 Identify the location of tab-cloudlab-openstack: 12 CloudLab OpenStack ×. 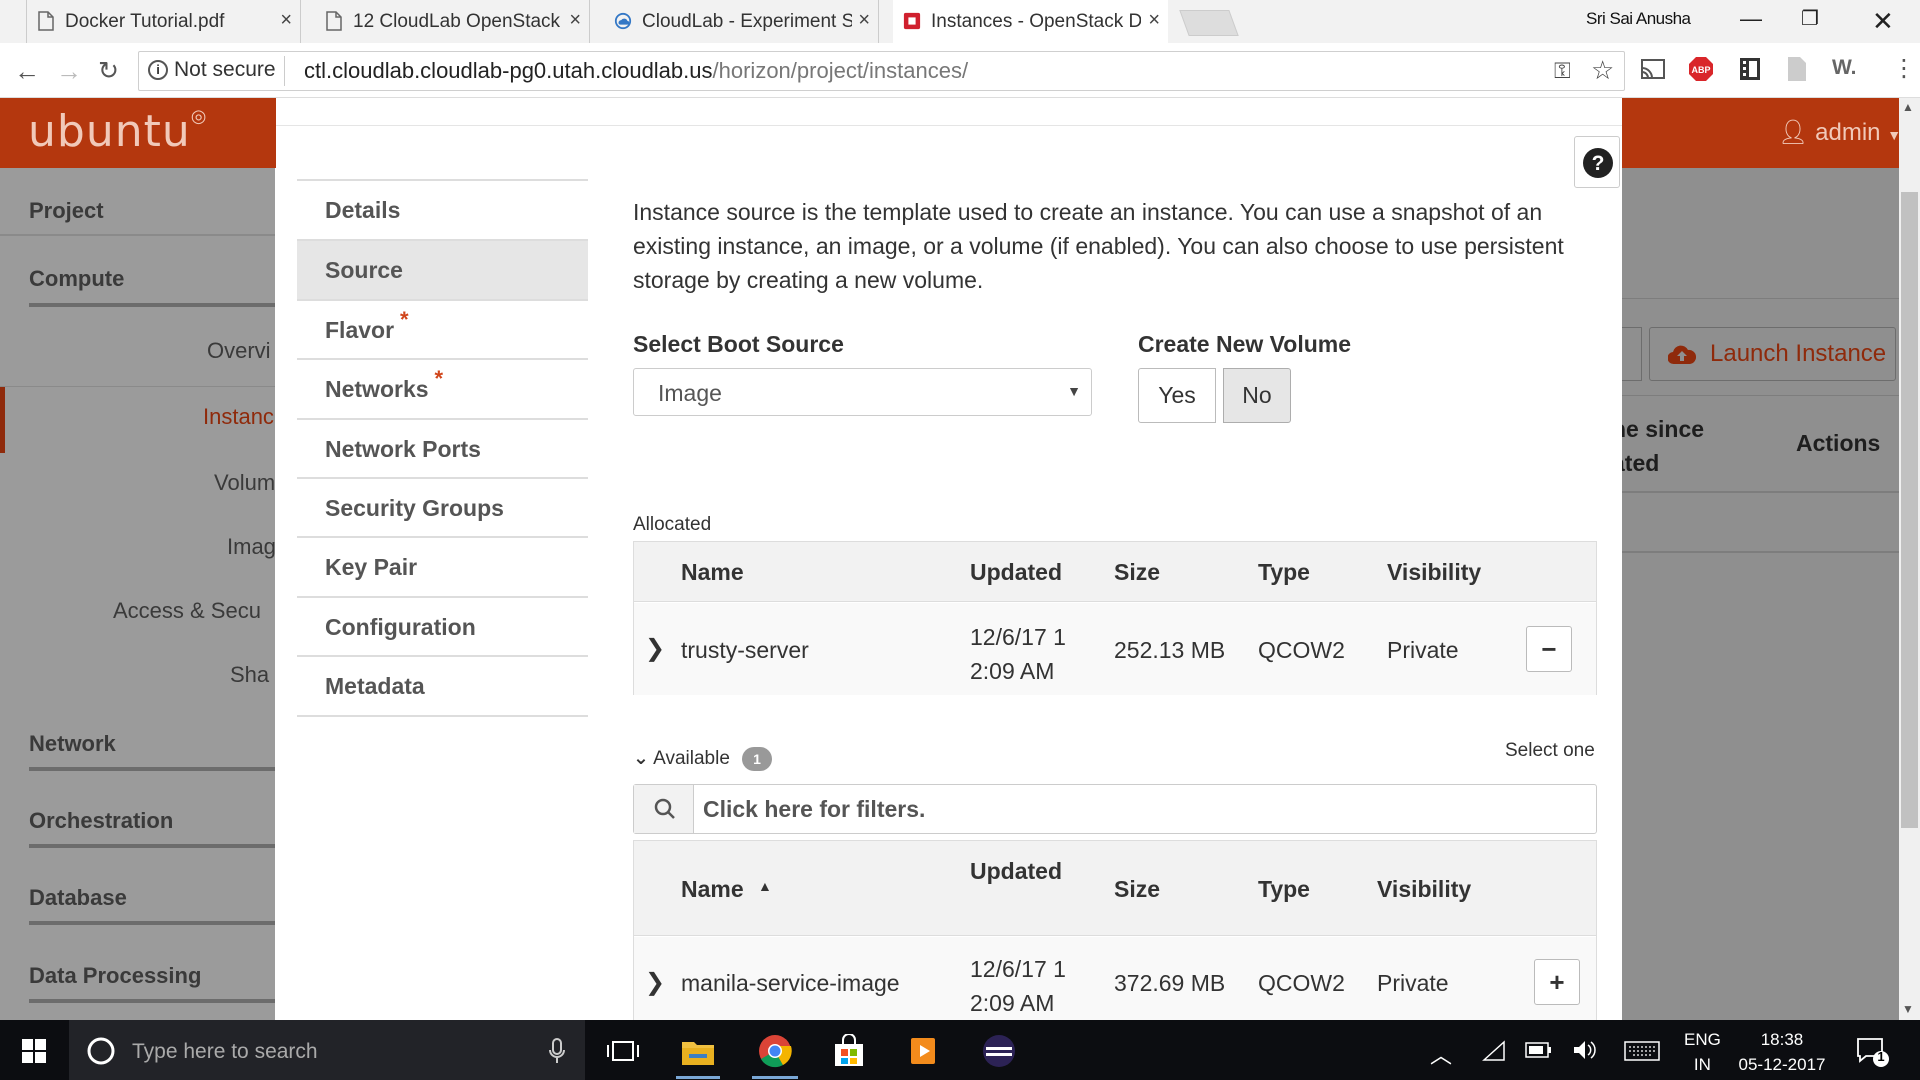
(452, 21).